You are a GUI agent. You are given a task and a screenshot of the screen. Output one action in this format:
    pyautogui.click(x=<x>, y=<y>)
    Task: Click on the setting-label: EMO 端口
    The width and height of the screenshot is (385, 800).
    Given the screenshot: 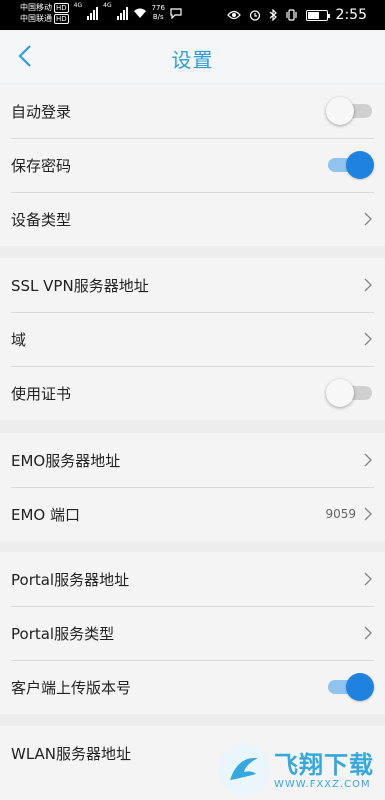 What is the action you would take?
    pyautogui.click(x=45, y=514)
    